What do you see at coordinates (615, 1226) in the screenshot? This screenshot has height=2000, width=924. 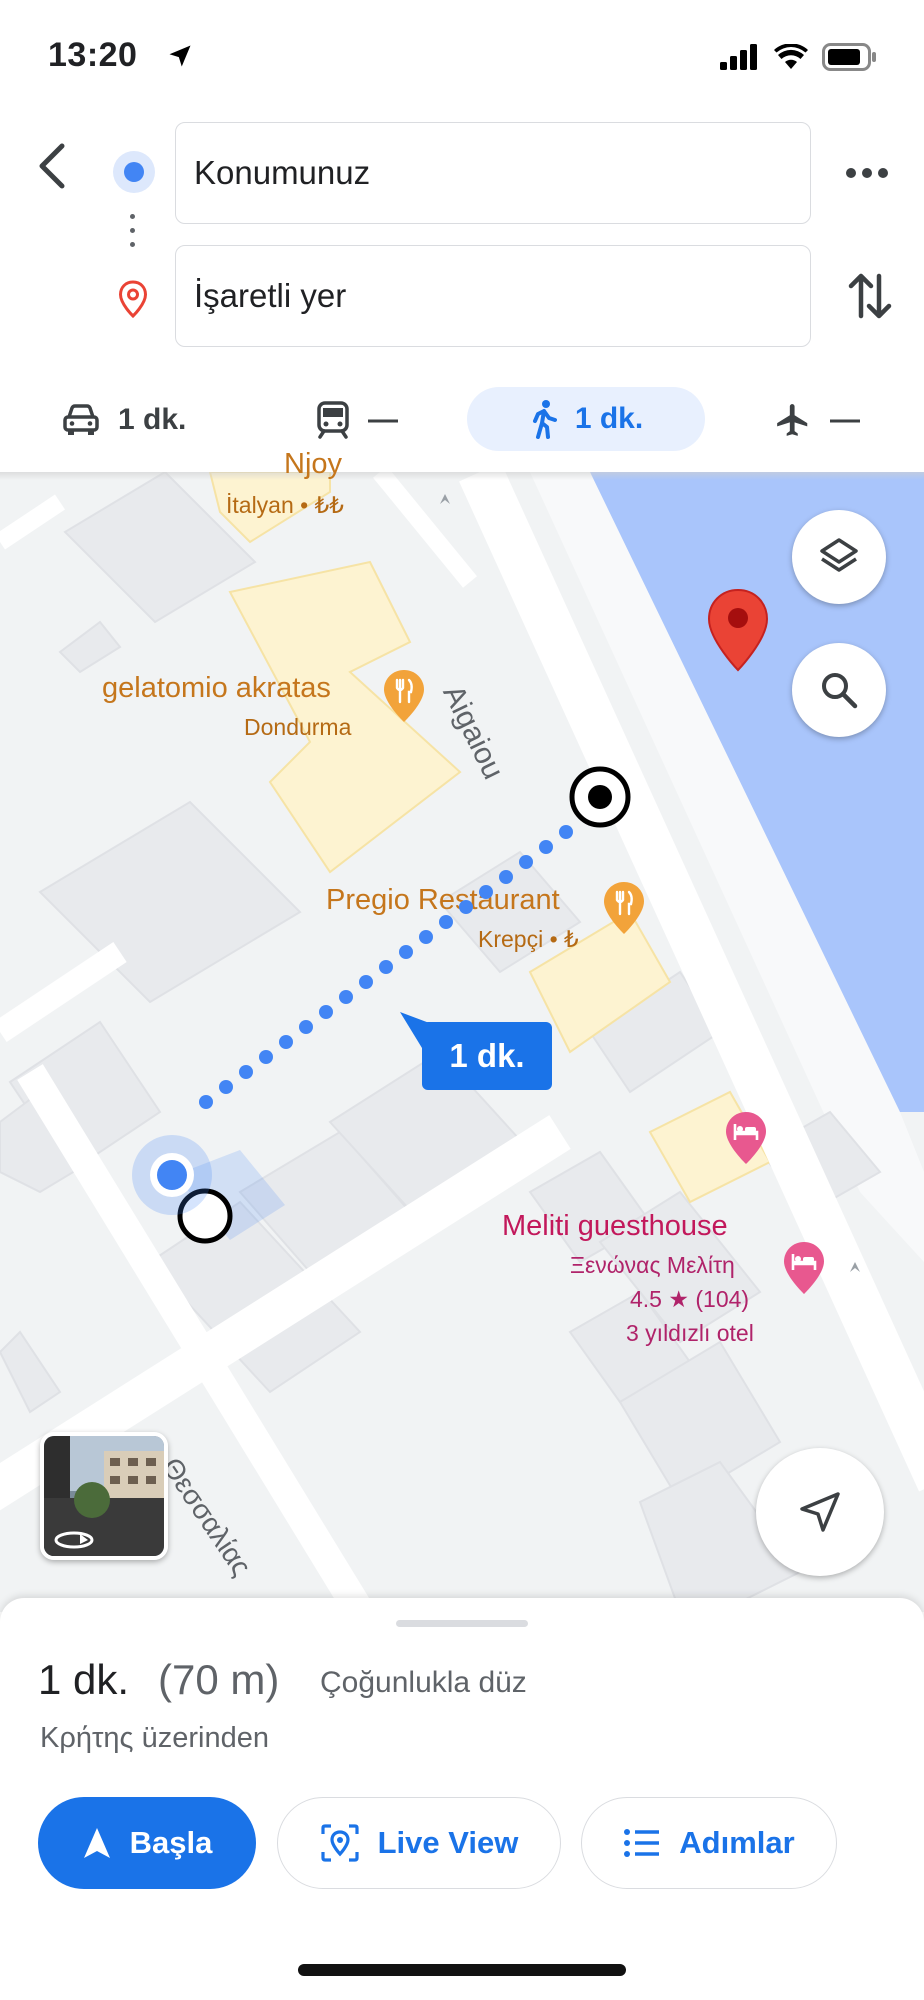 I see `poi-meliti-title: Meliti guesthouse` at bounding box center [615, 1226].